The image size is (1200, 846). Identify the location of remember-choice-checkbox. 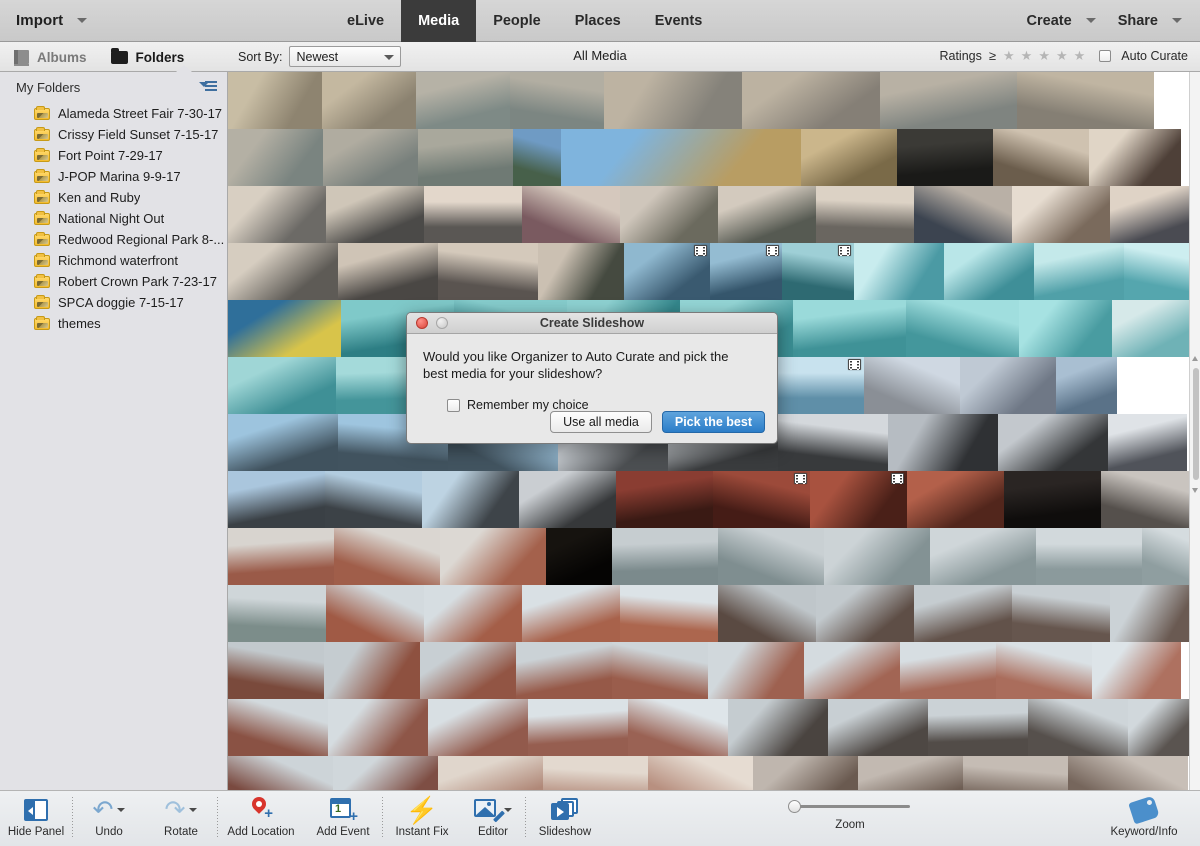
(453, 405).